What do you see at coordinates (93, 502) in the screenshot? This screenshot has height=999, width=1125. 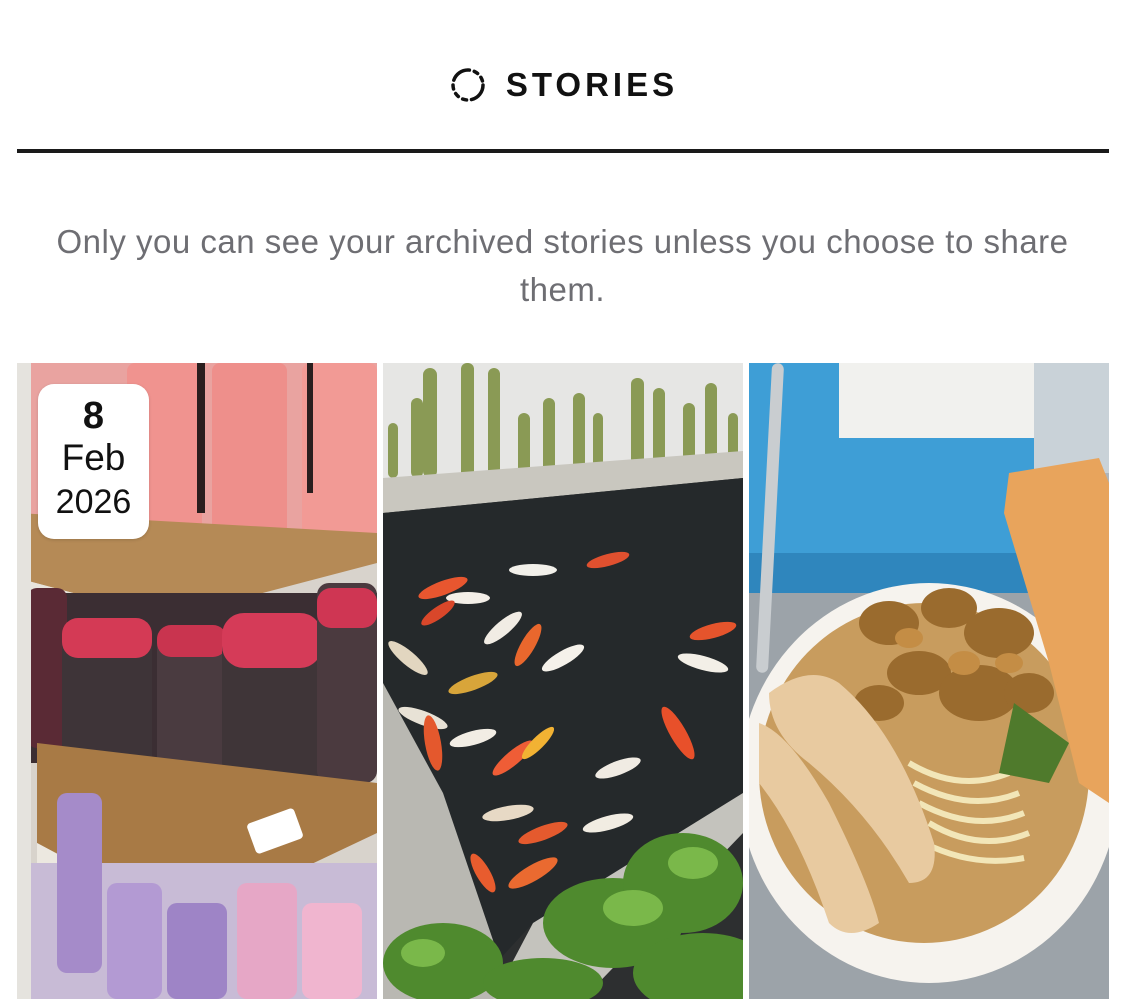 I see `story-date-year: 2026` at bounding box center [93, 502].